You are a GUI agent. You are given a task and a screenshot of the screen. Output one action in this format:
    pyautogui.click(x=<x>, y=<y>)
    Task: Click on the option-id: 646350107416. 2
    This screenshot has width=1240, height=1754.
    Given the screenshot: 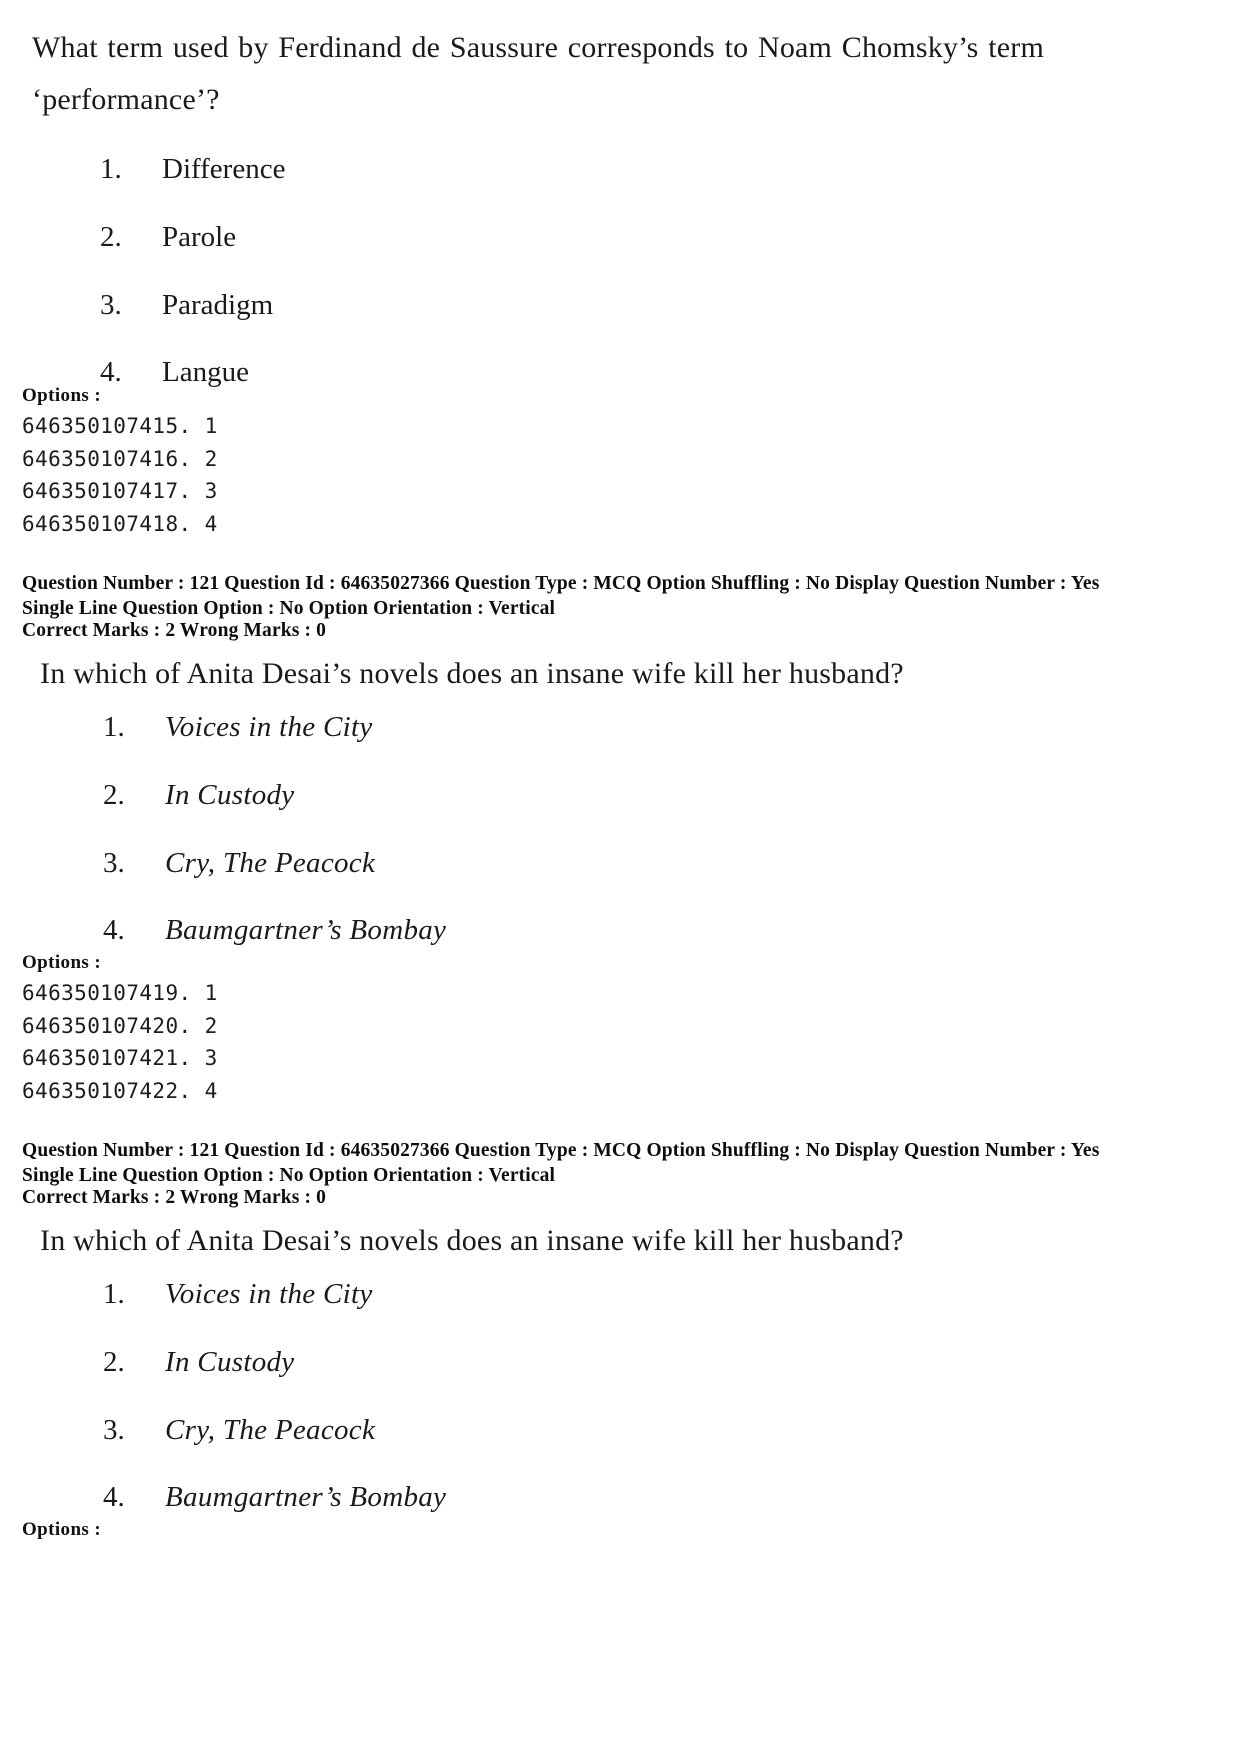 What is the action you would take?
    pyautogui.click(x=120, y=458)
    